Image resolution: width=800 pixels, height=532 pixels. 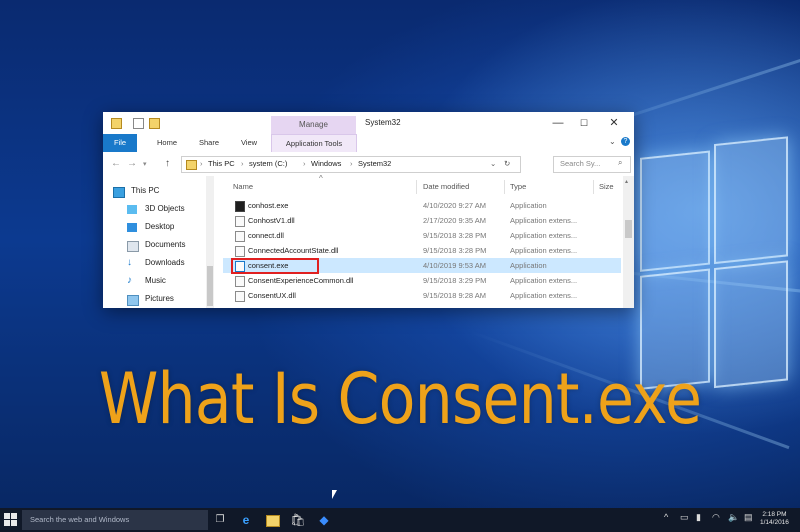 I want to click on documents-icon, so click(x=133, y=246).